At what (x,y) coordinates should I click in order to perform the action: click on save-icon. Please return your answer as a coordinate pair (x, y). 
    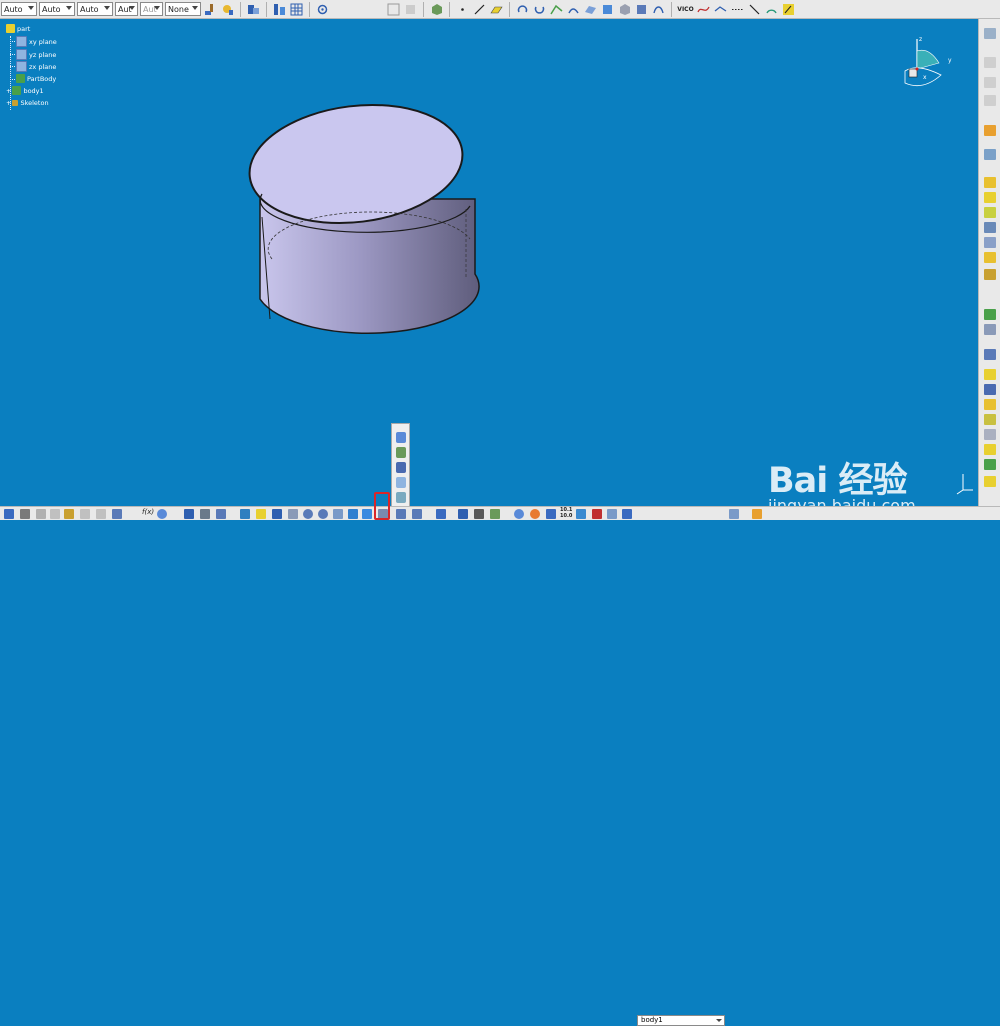
    Looking at the image, I should click on (9, 514).